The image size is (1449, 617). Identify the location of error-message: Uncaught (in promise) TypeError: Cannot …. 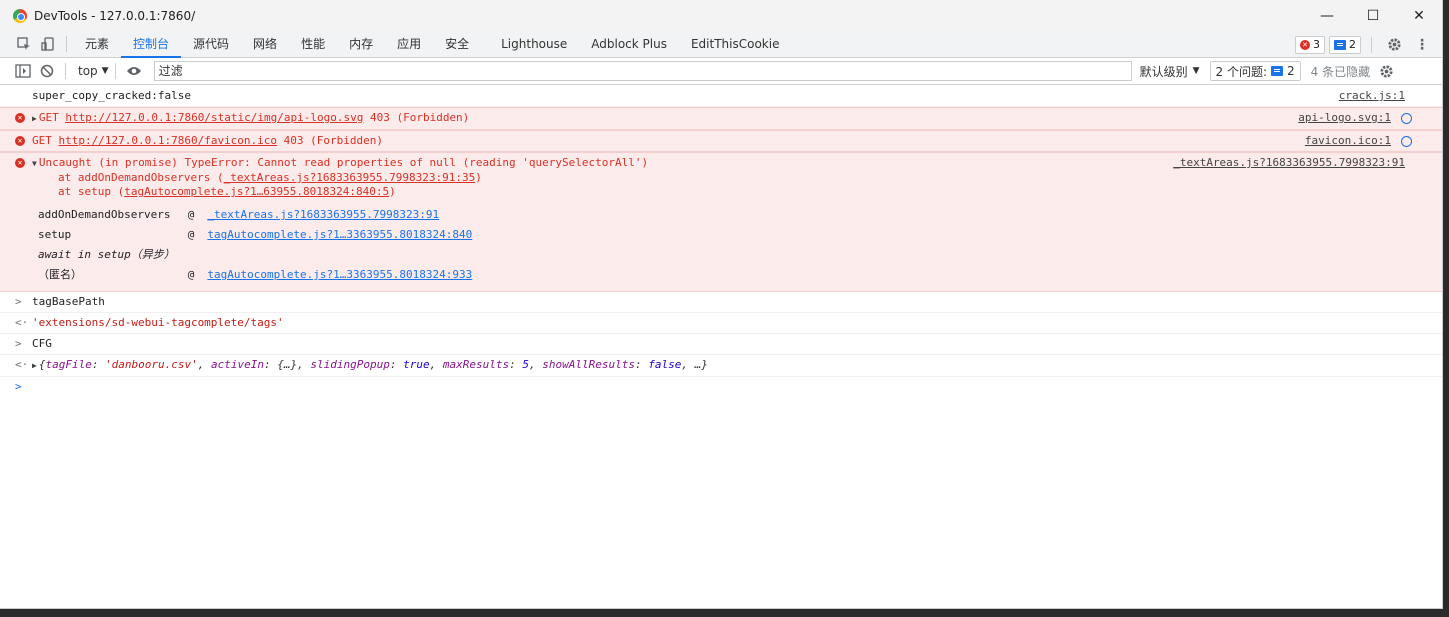
(343, 162).